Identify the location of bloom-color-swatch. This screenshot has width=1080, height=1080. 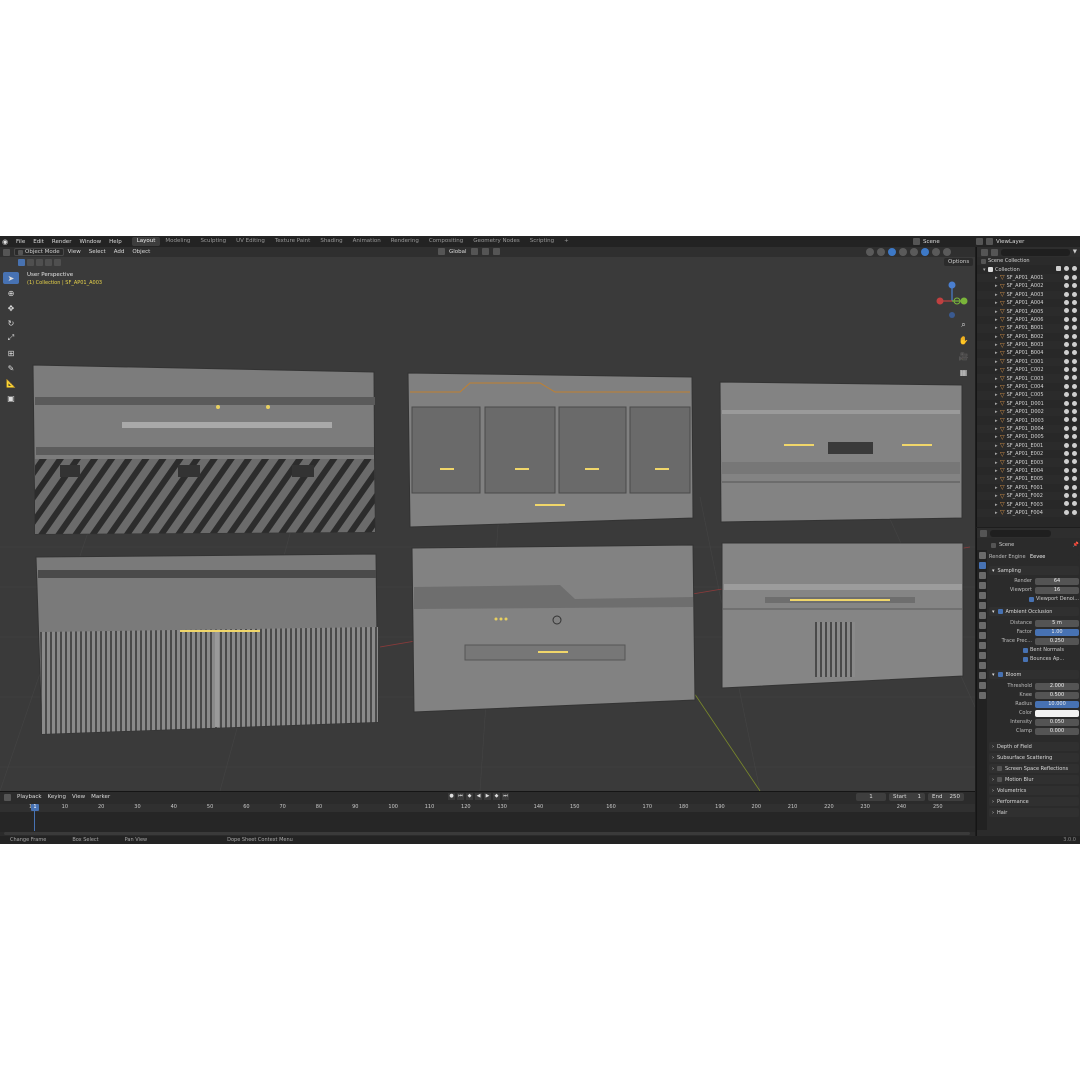
(1057, 713).